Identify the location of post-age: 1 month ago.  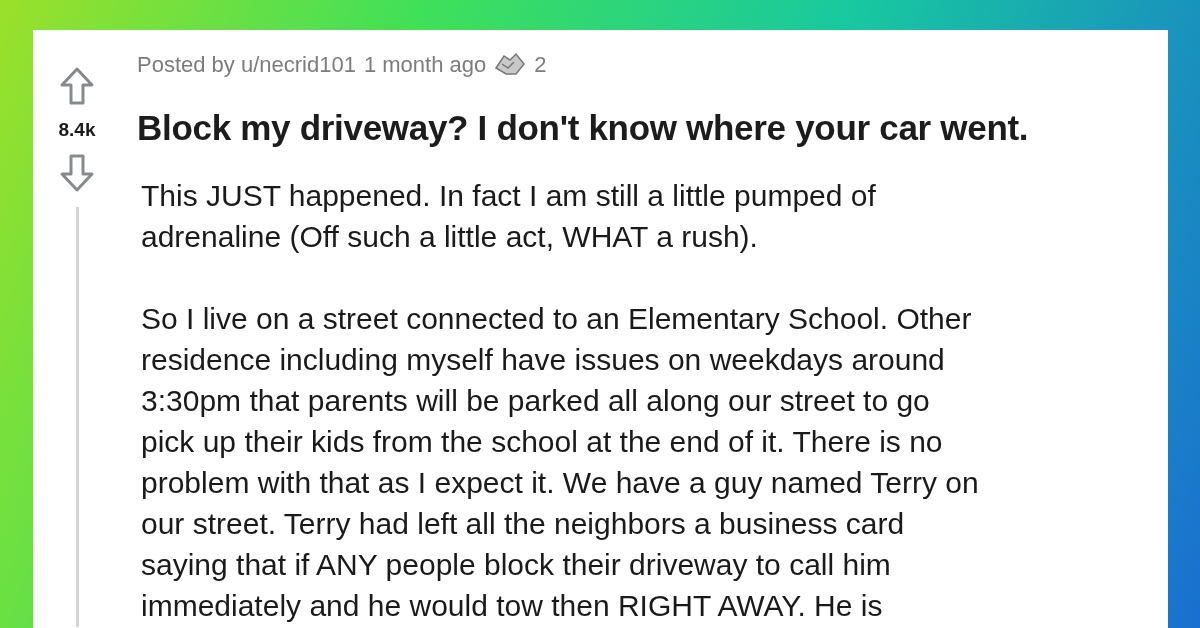
(425, 64).